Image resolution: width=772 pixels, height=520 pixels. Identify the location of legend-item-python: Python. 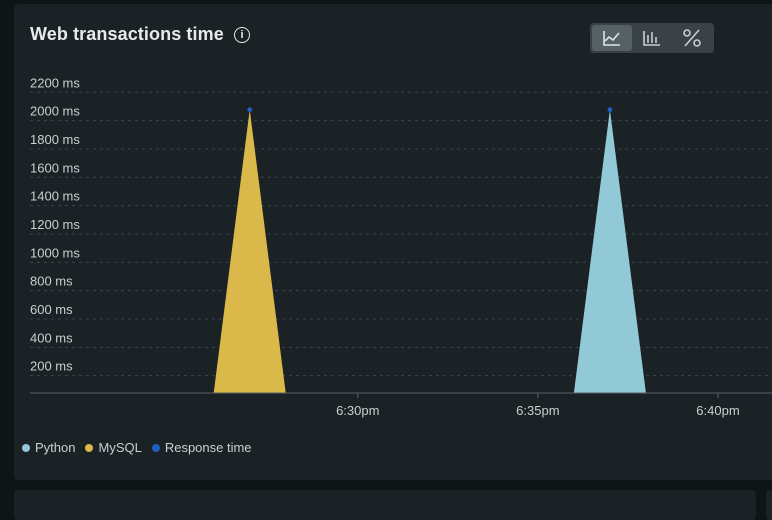
(48, 447).